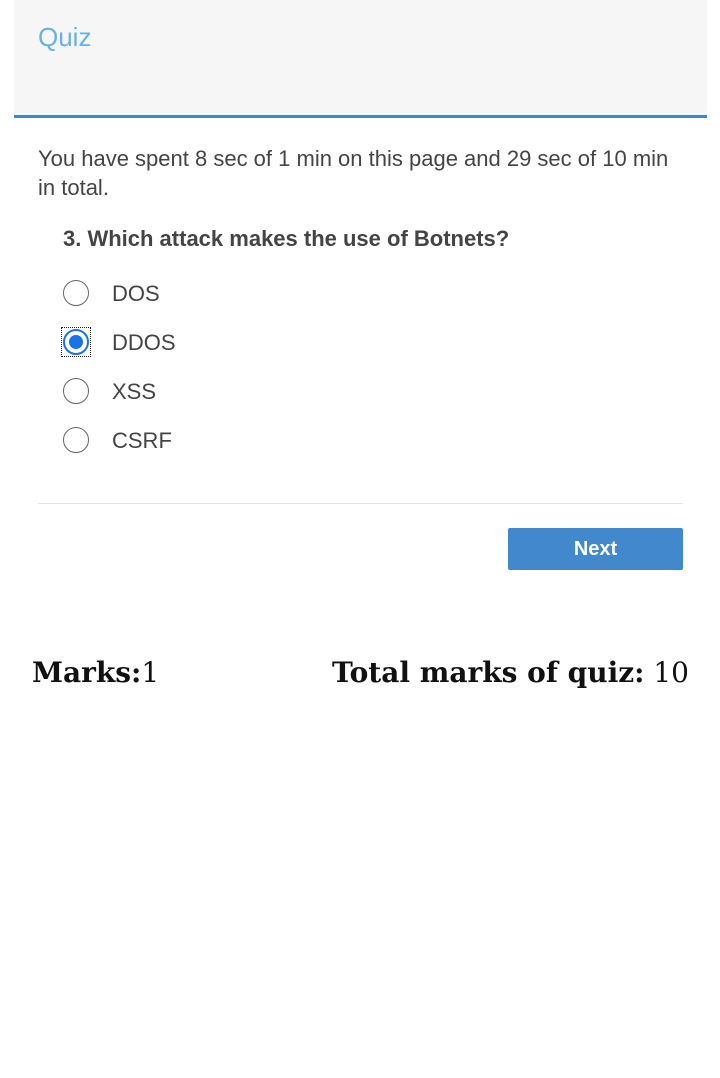 The height and width of the screenshot is (1078, 720). I want to click on option-label-dos: DOS, so click(136, 294).